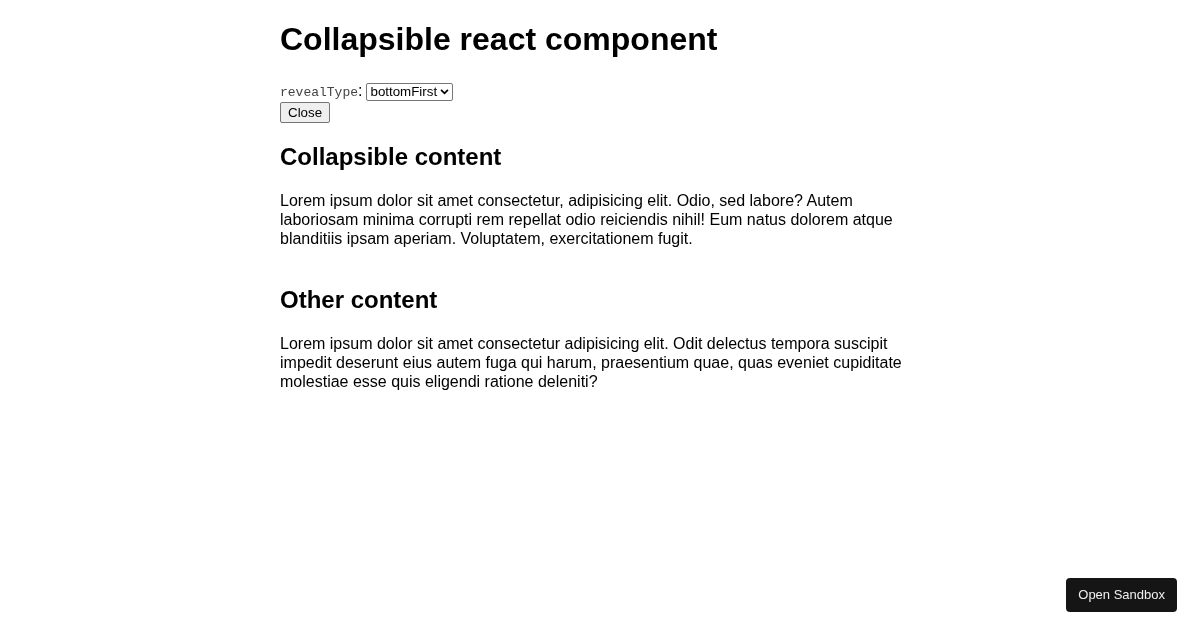 The height and width of the screenshot is (630, 1200). Describe the element at coordinates (499, 39) in the screenshot. I see `page-title: Collapsible react component` at that location.